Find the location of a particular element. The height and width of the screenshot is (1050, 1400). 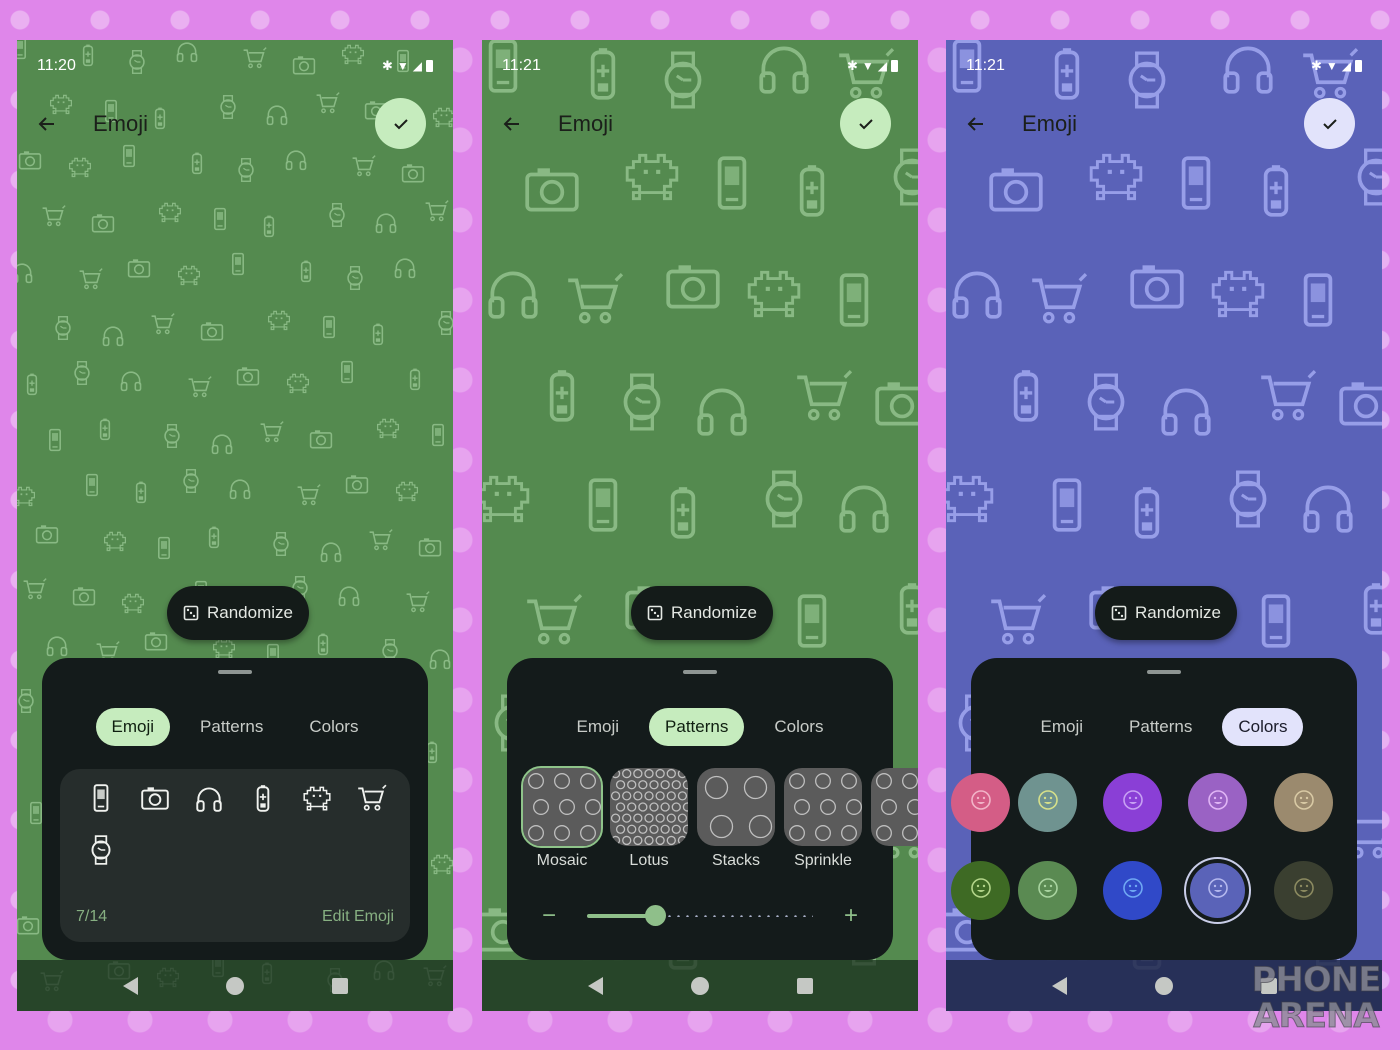

increase-density-button: + is located at coordinates (851, 916).